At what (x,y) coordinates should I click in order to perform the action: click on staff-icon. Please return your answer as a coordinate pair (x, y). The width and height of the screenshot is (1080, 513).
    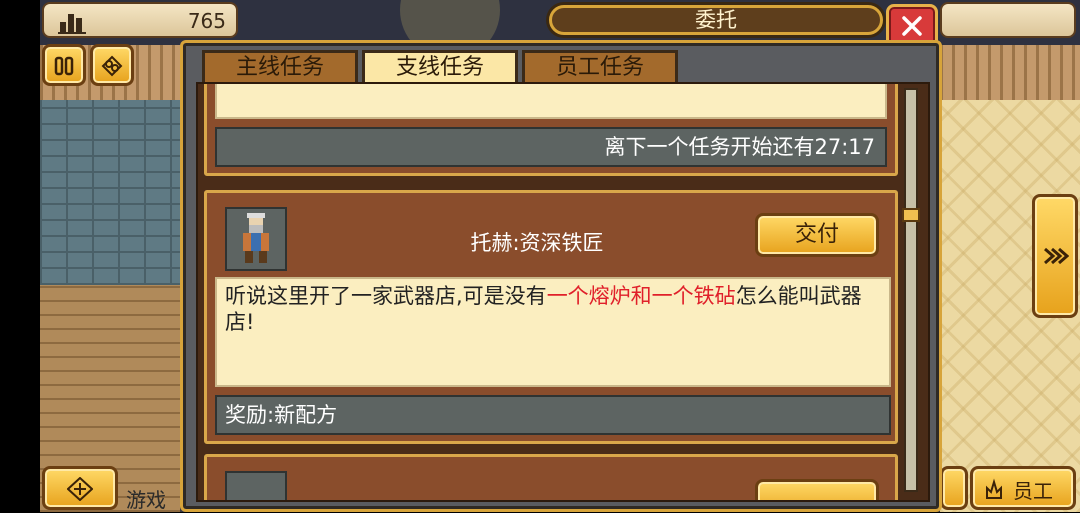
    Looking at the image, I should click on (994, 488).